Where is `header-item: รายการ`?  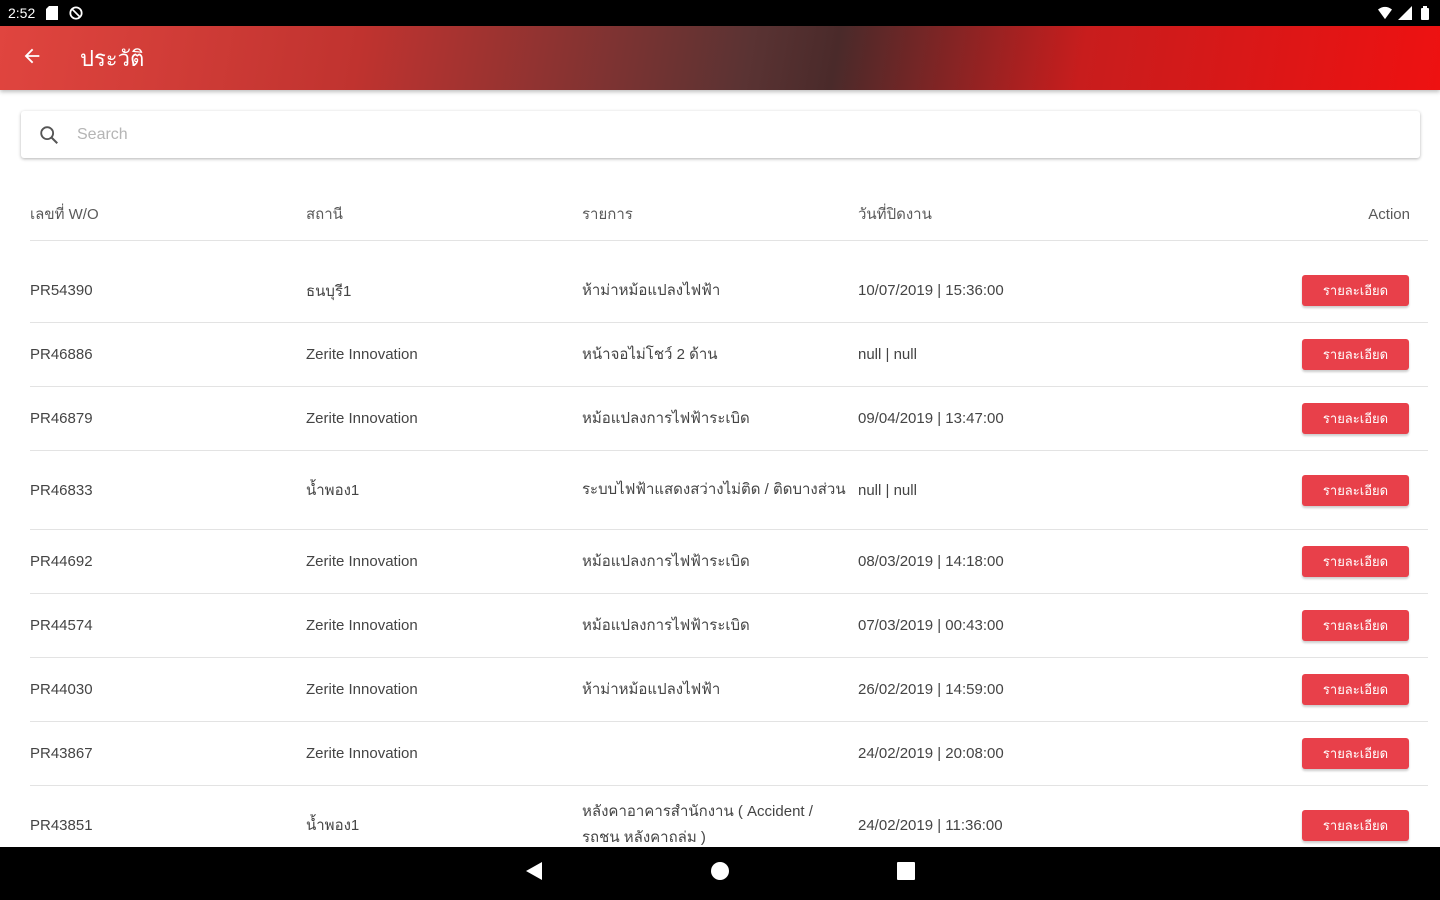 header-item: รายการ is located at coordinates (607, 214).